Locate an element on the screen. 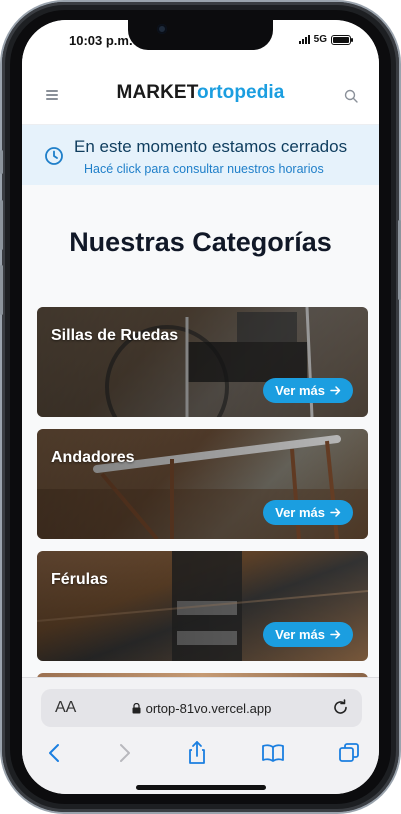 The image size is (401, 814). category-label: Andadores is located at coordinates (93, 457).